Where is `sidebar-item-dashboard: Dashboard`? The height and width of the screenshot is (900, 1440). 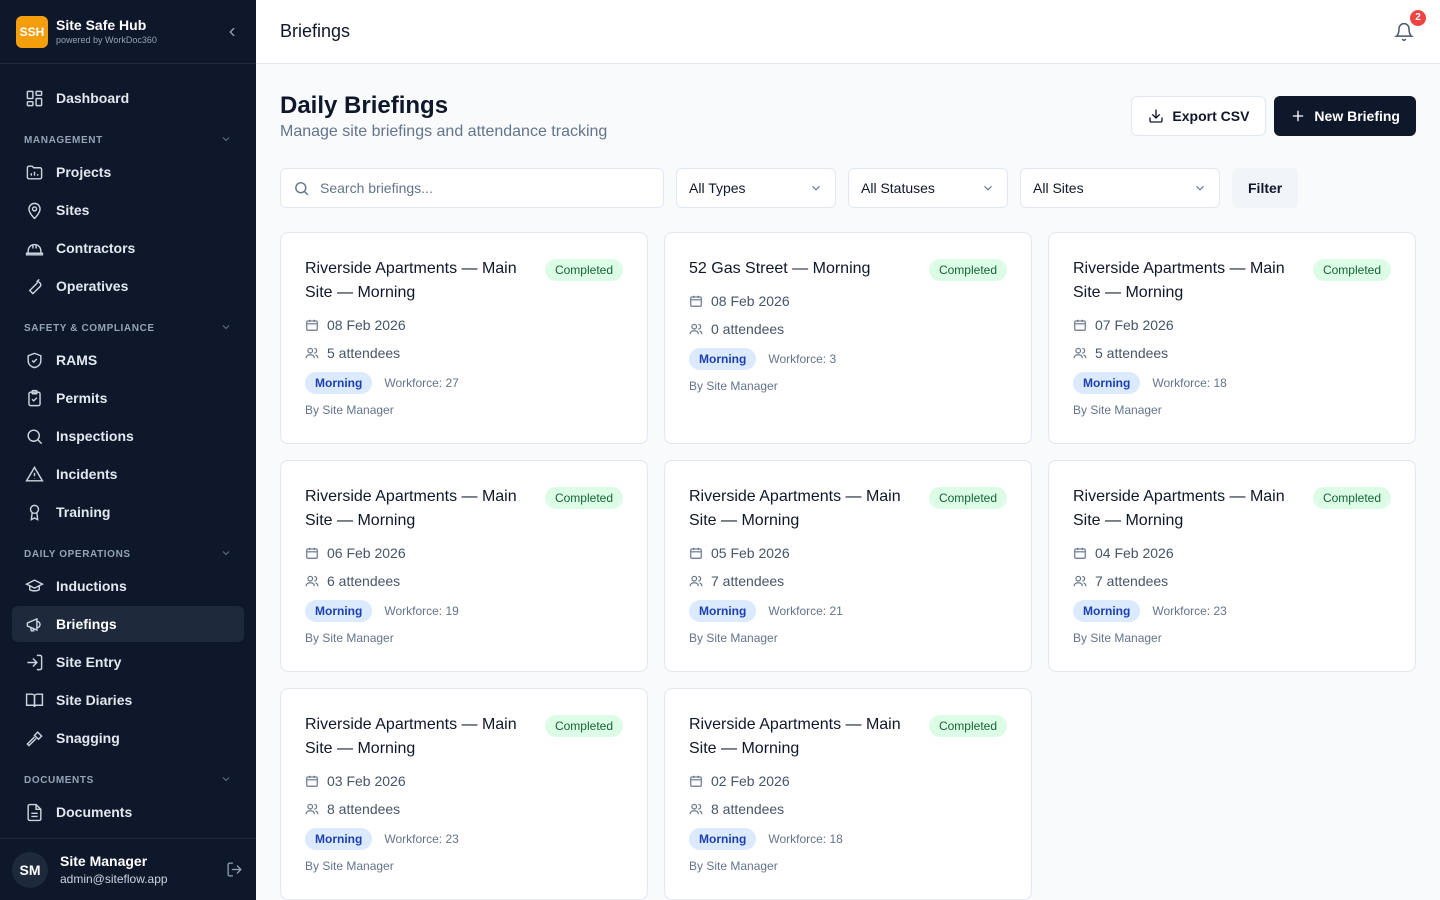
sidebar-item-dashboard: Dashboard is located at coordinates (128, 98).